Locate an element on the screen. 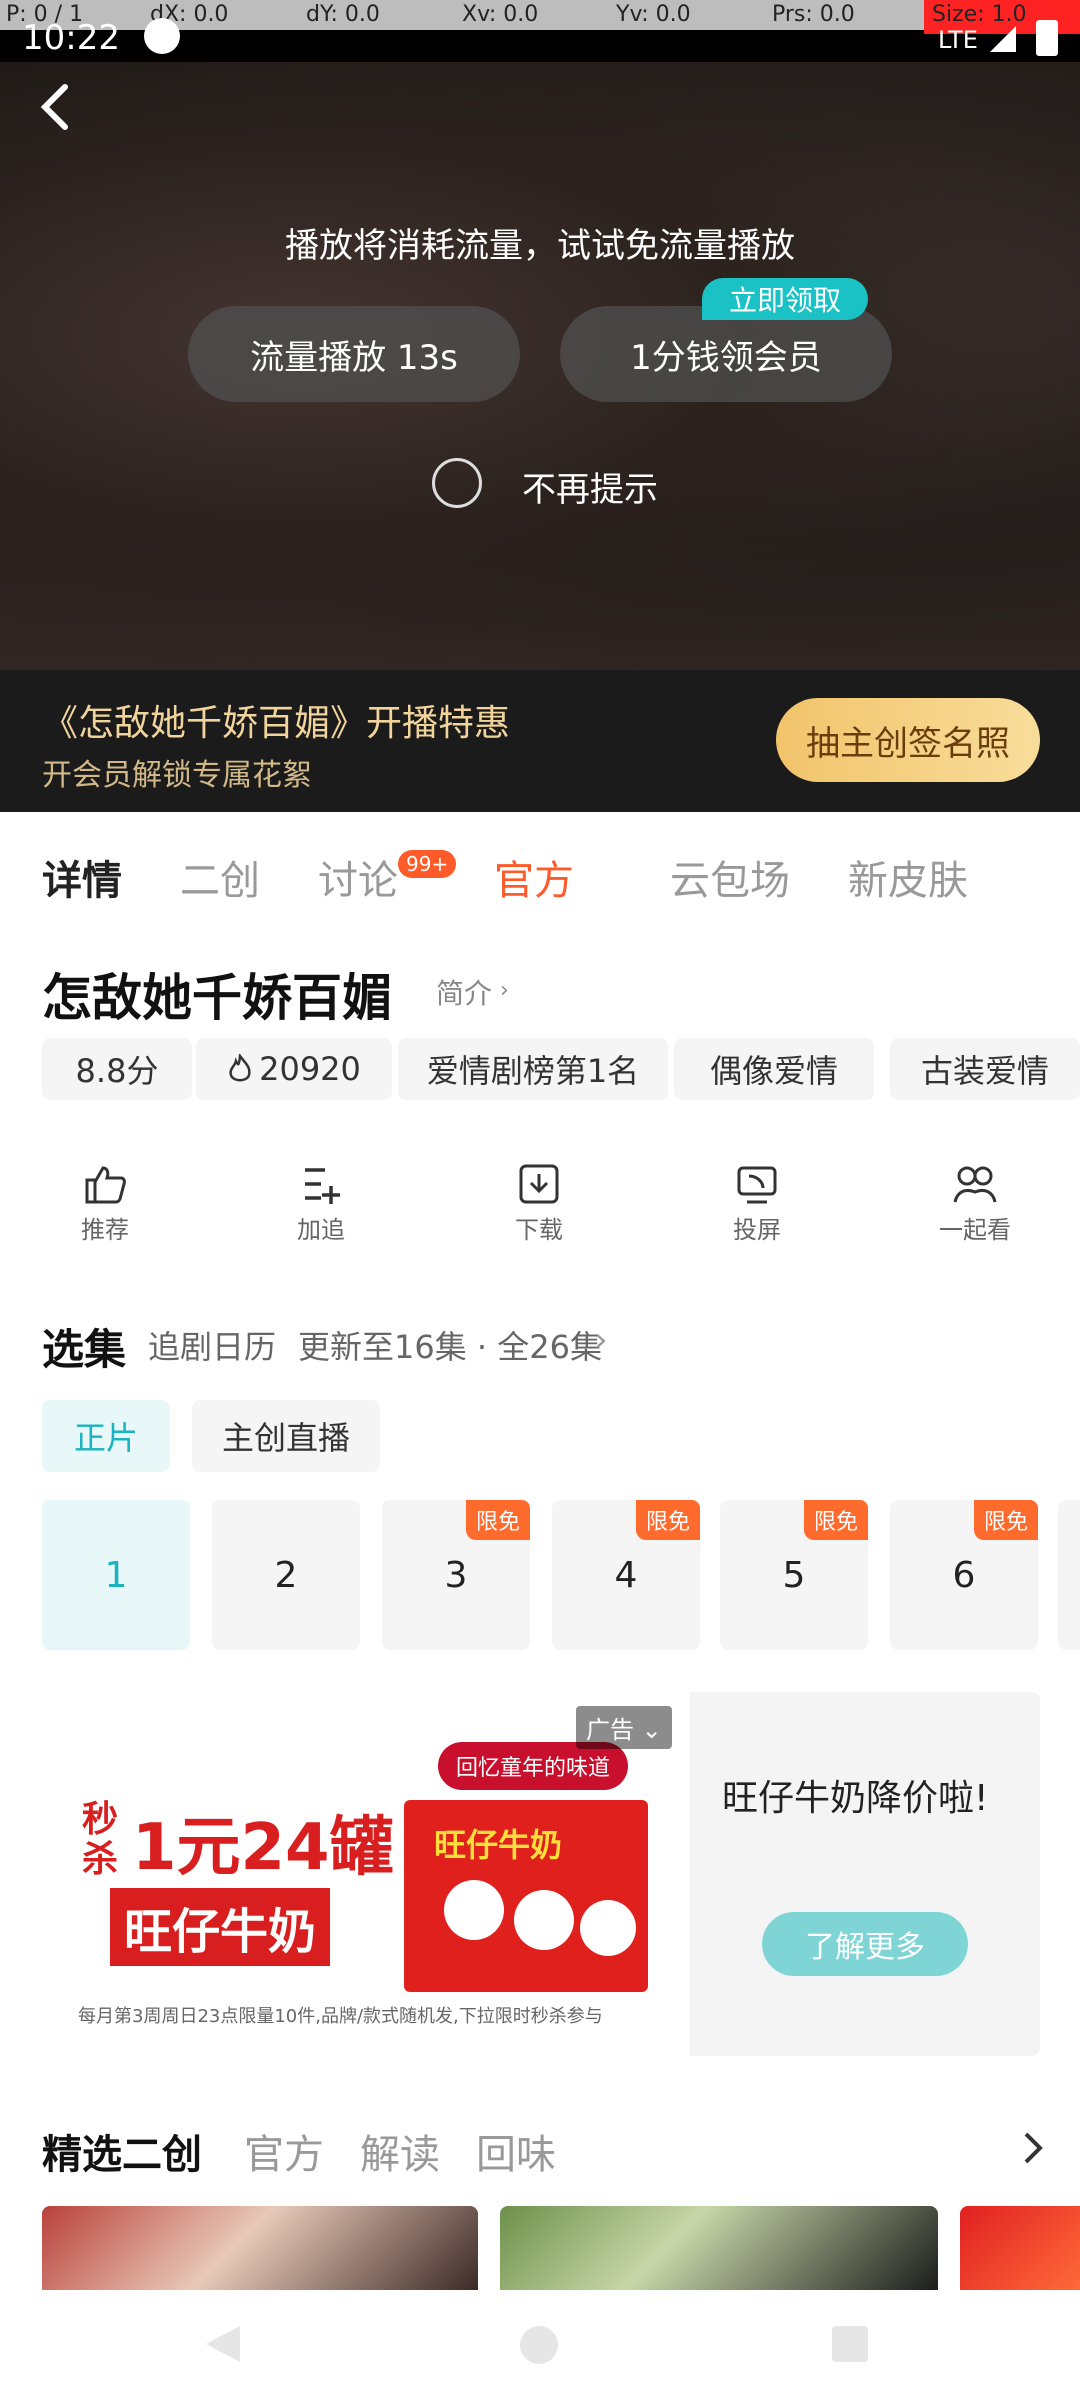  ad-img-product-box: 旺仔牛奶 is located at coordinates (526, 1896).